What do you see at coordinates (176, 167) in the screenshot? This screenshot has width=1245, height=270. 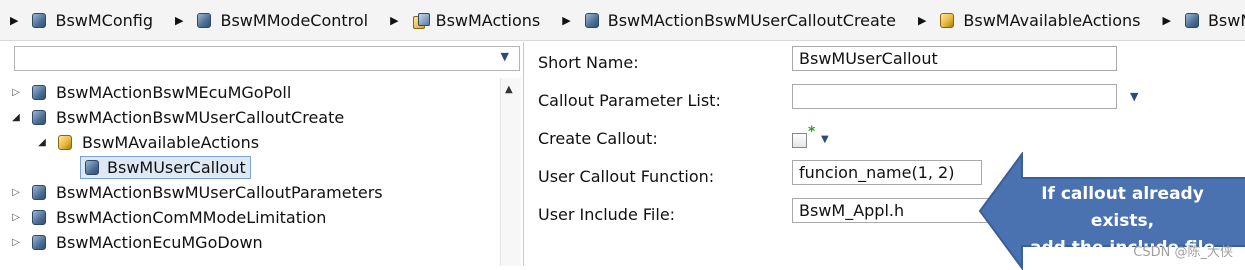 I see `tree-item-label: BswMUserCallout` at bounding box center [176, 167].